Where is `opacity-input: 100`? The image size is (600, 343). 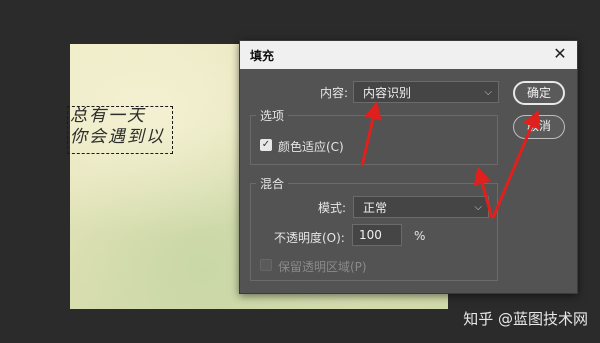
opacity-input: 100 is located at coordinates (377, 235).